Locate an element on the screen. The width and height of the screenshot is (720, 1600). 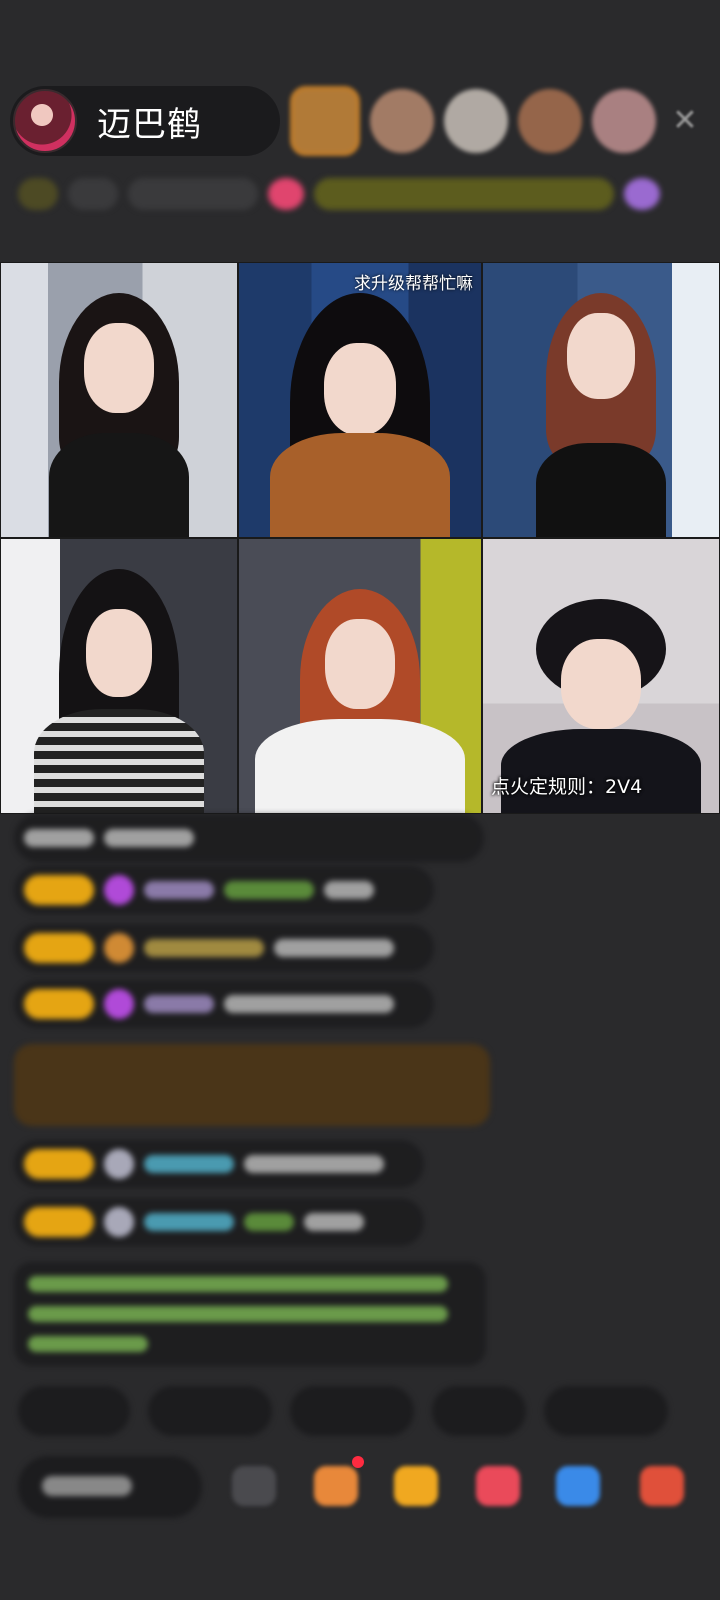
comment-input is located at coordinates (110, 1487).